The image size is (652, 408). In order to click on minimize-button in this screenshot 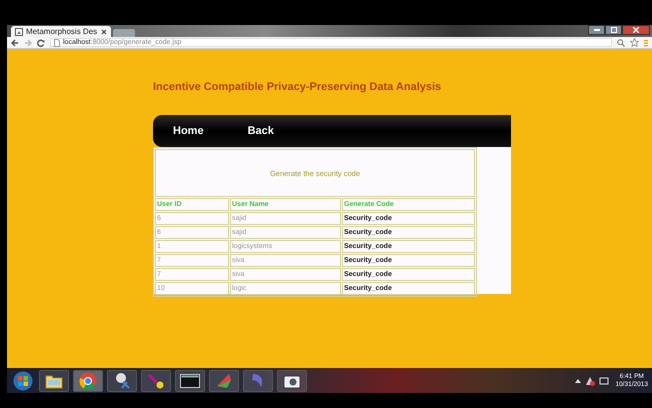, I will do `click(596, 30)`.